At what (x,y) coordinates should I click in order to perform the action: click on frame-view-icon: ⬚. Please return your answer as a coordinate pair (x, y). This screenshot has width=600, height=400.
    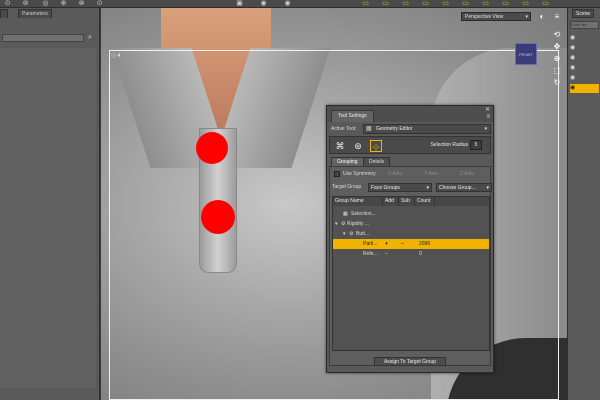
    Looking at the image, I should click on (557, 71).